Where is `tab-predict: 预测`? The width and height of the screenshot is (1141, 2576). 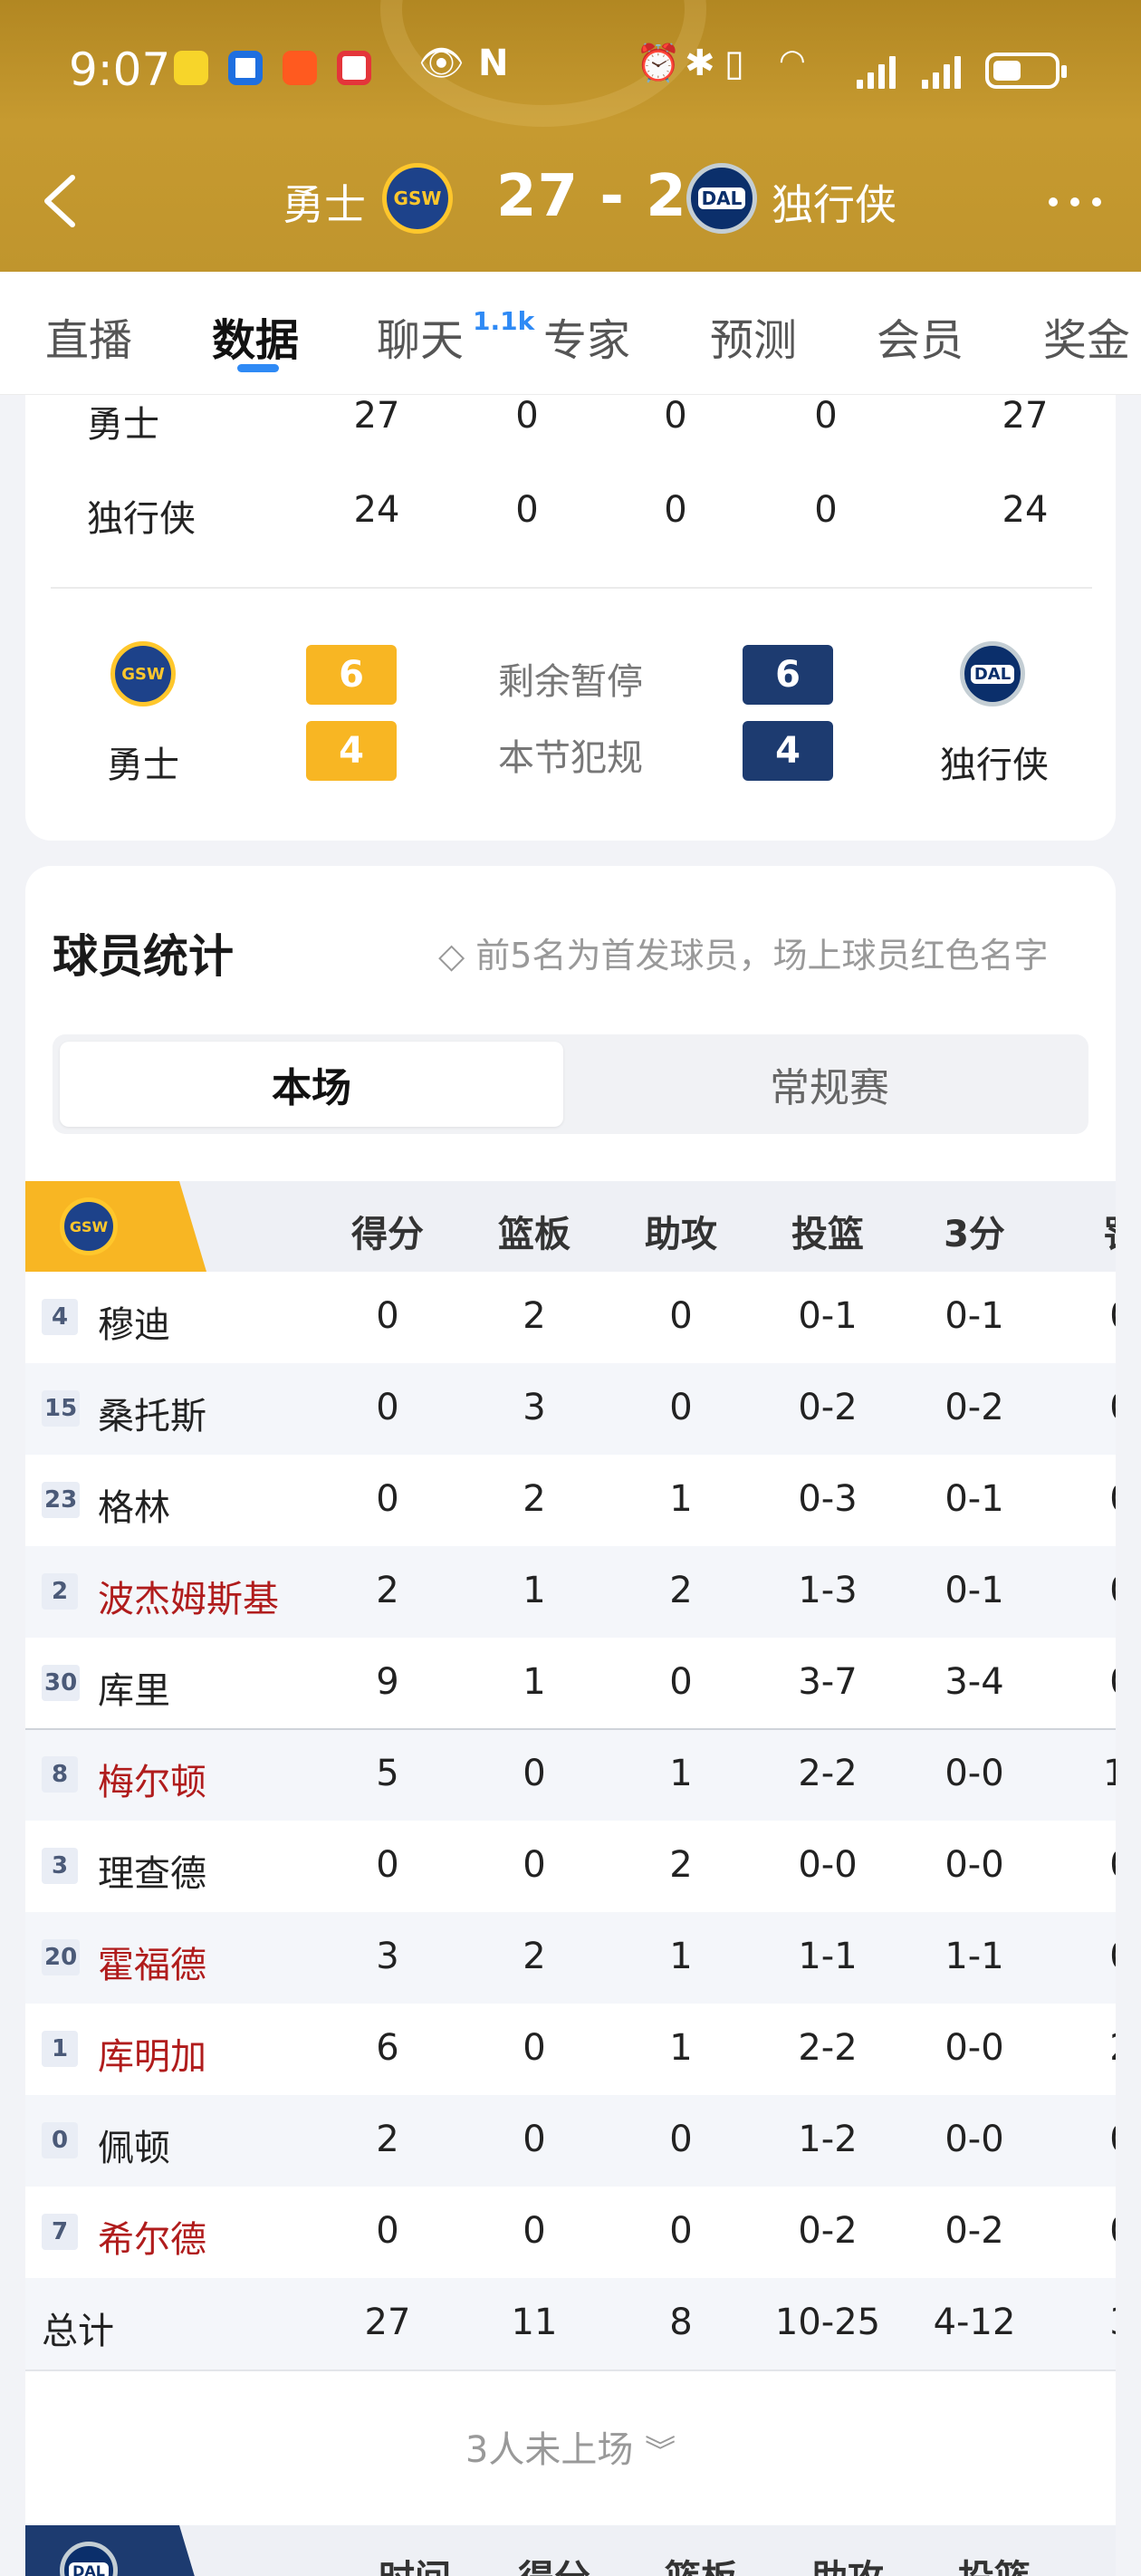 tab-predict: 预测 is located at coordinates (754, 336).